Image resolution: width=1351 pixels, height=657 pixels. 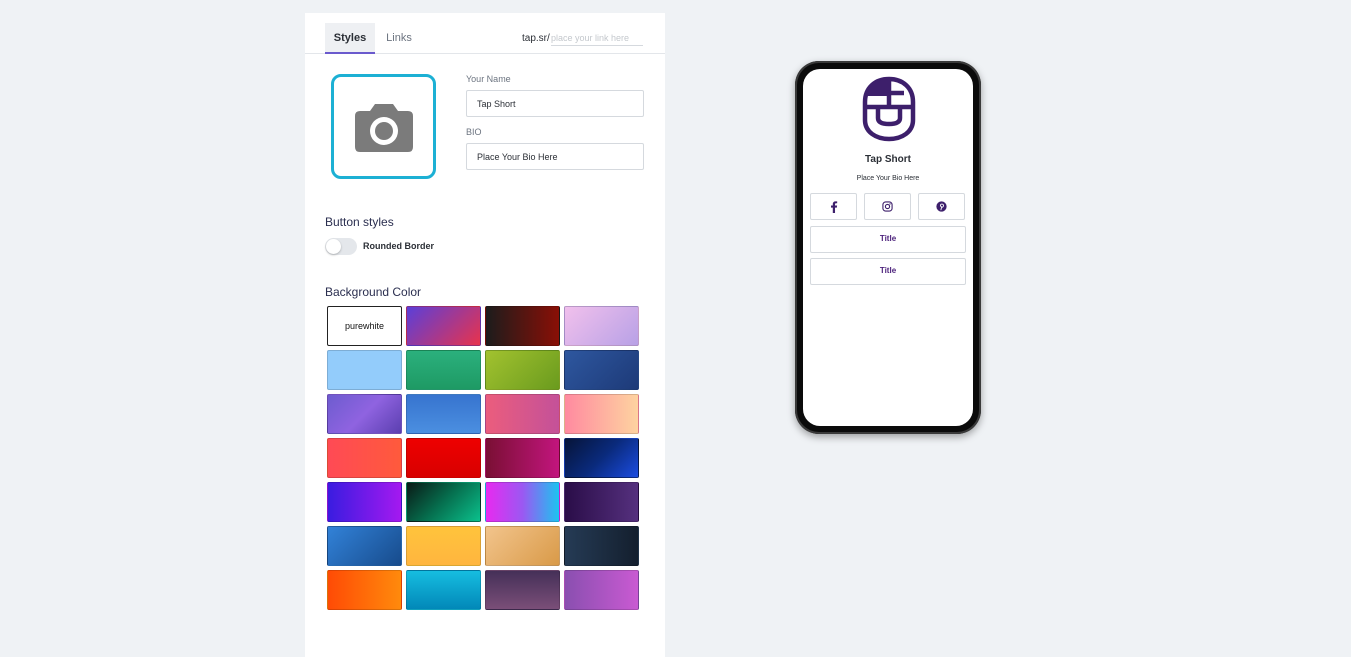 I want to click on pinterest-button, so click(x=941, y=206).